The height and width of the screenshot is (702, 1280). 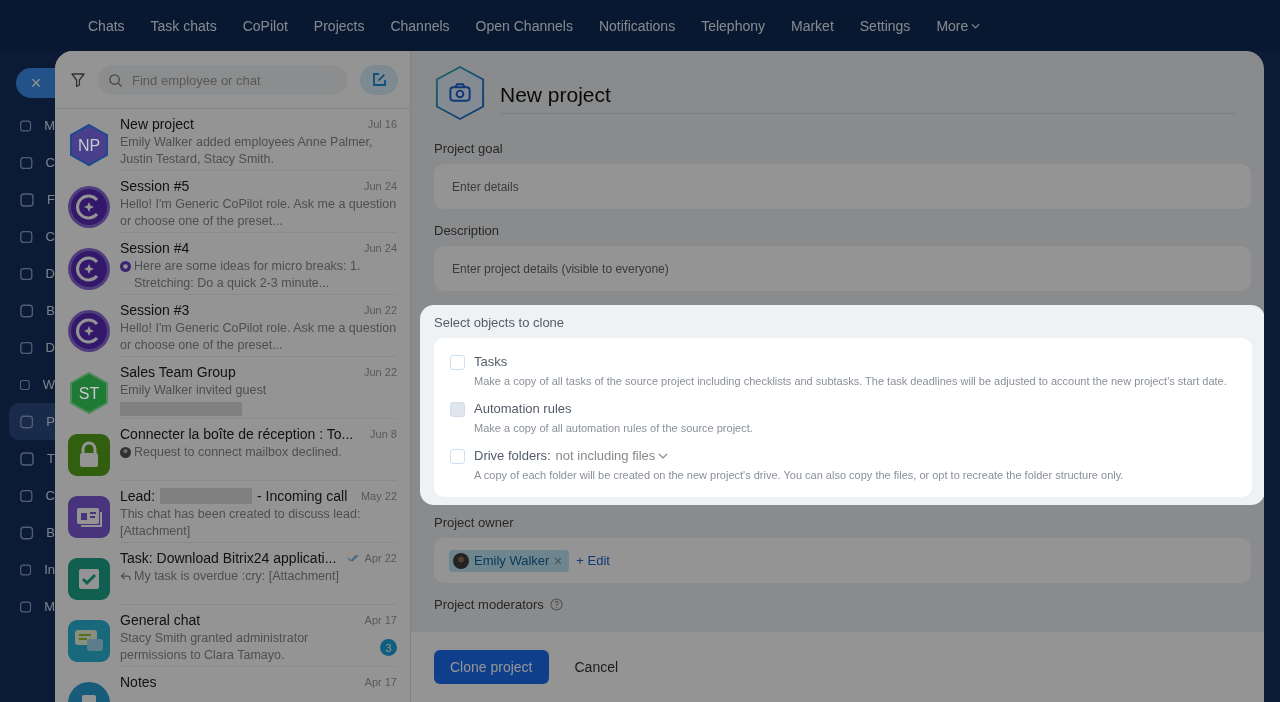 I want to click on chat-title: New project, so click(x=157, y=124).